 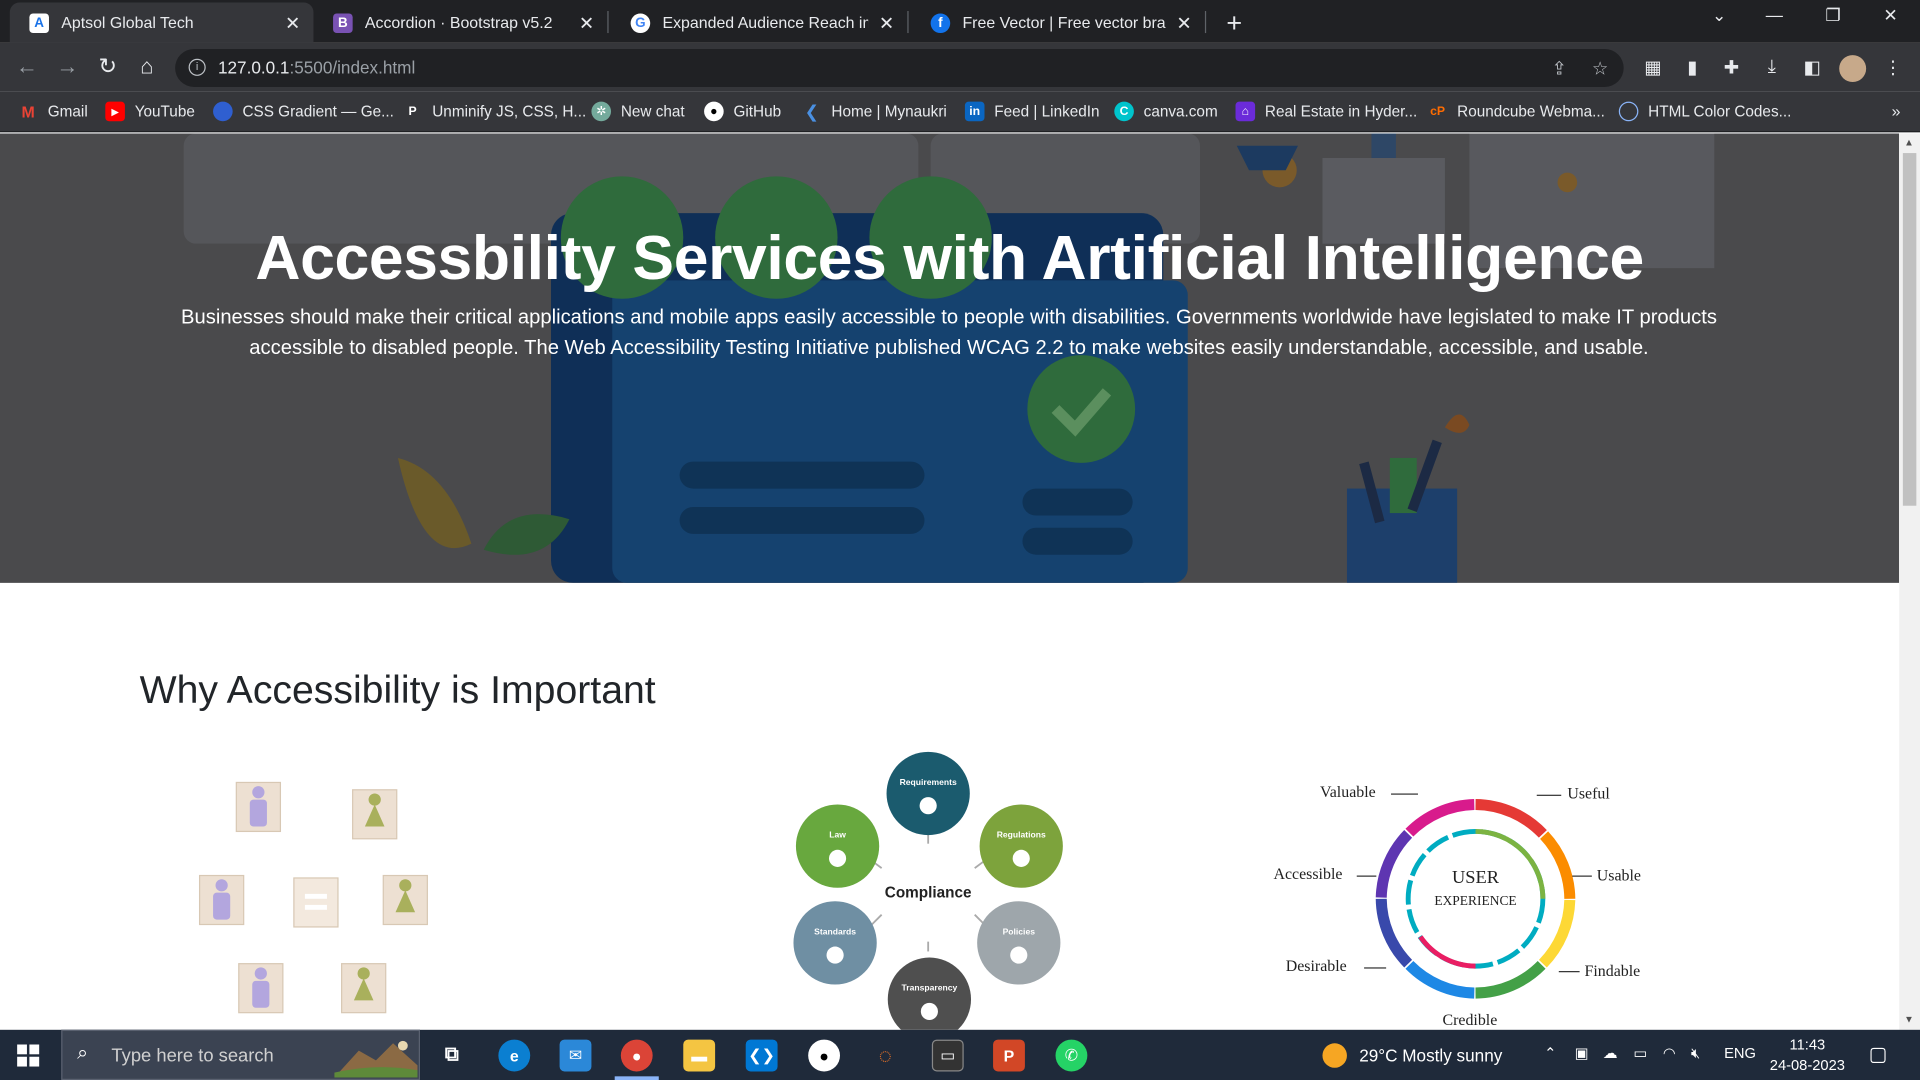 What do you see at coordinates (1833, 15) in the screenshot?
I see `restore-button: ❐` at bounding box center [1833, 15].